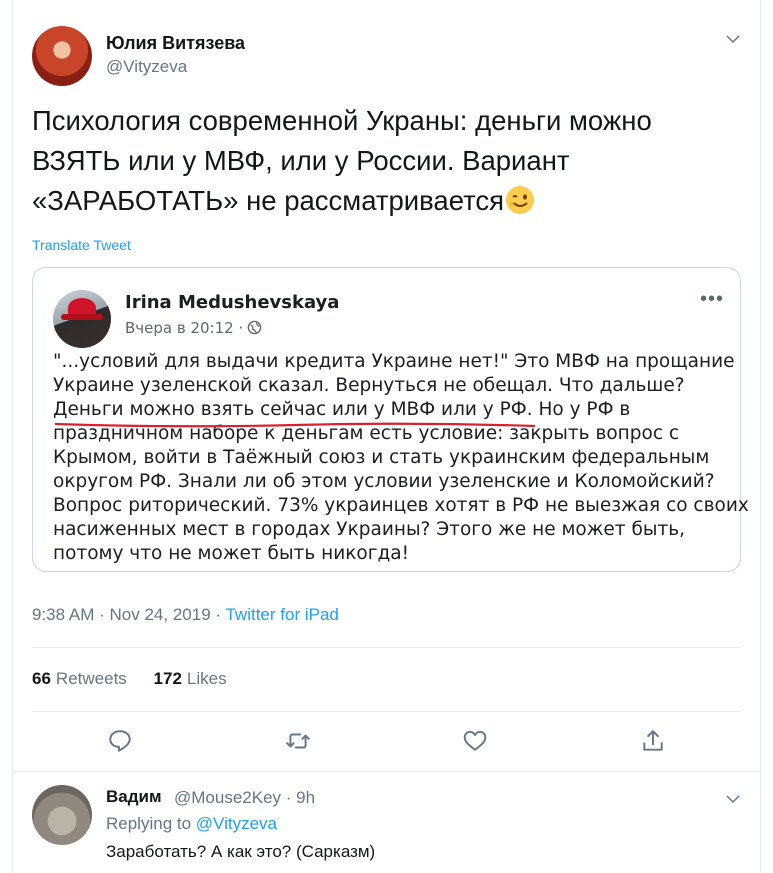 This screenshot has height=873, width=773. Describe the element at coordinates (129, 679) in the screenshot. I see `tweet-stats: 66 Retweets 172 Likes` at that location.